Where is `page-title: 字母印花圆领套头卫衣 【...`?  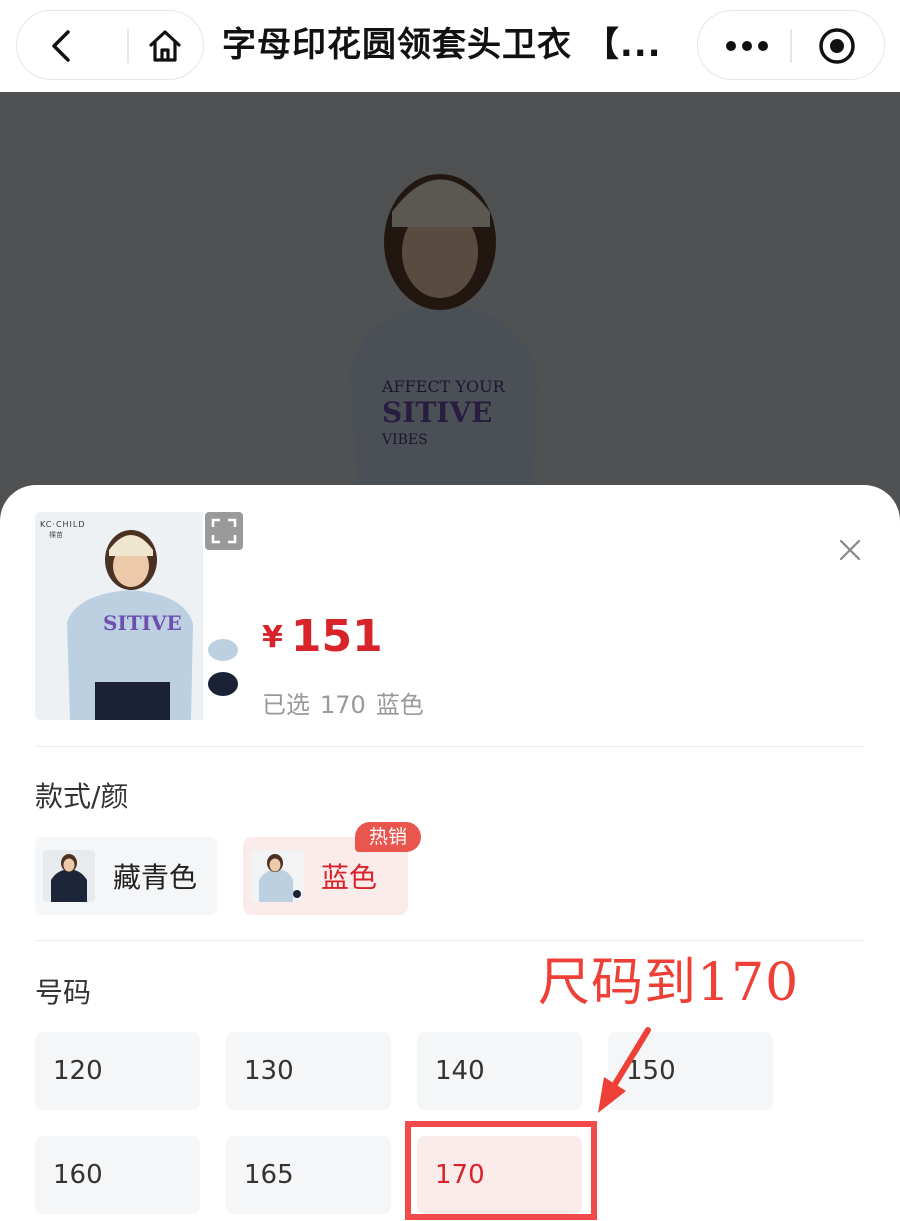
page-title: 字母印花圆领套头卫衣 【... is located at coordinates (442, 45).